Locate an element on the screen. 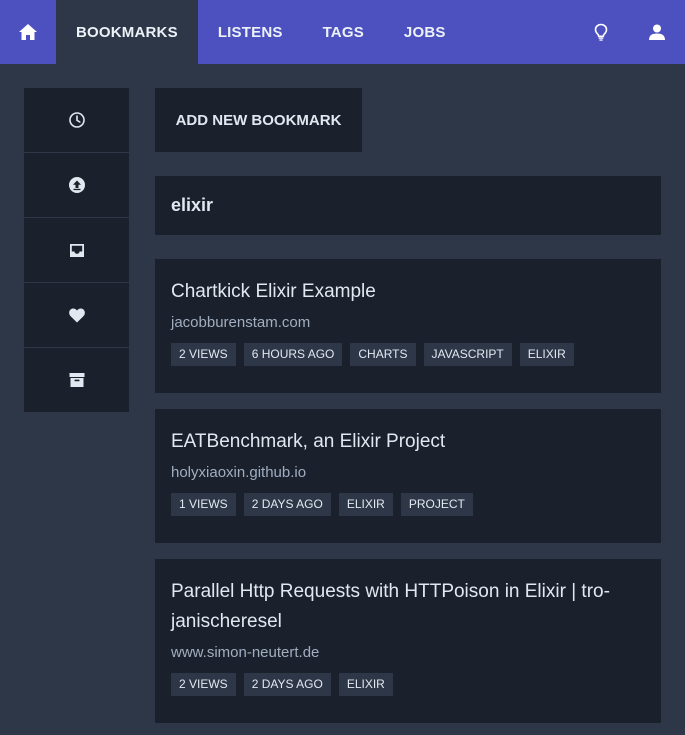 The image size is (685, 735). bookmark-title: Chartkick Elixir Example is located at coordinates (408, 283).